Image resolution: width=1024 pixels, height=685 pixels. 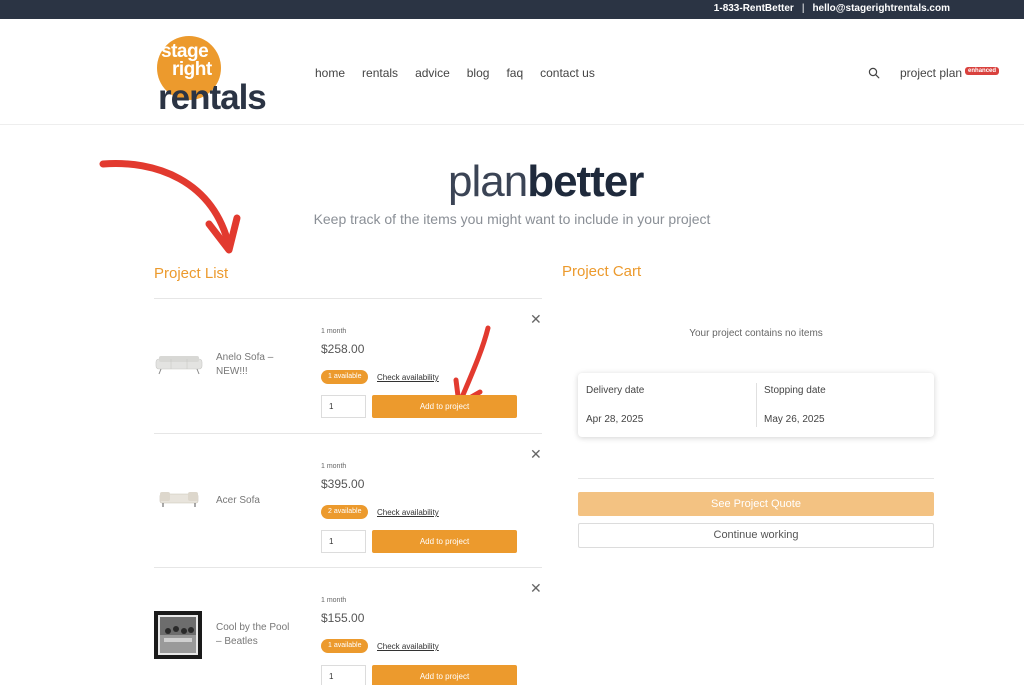 I want to click on item-name: Cool by the Pool – Beatles, so click(x=256, y=635).